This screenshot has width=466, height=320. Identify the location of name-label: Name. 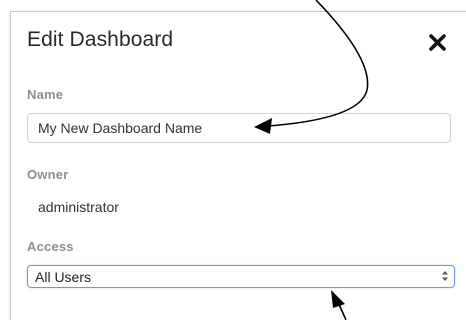
(45, 94).